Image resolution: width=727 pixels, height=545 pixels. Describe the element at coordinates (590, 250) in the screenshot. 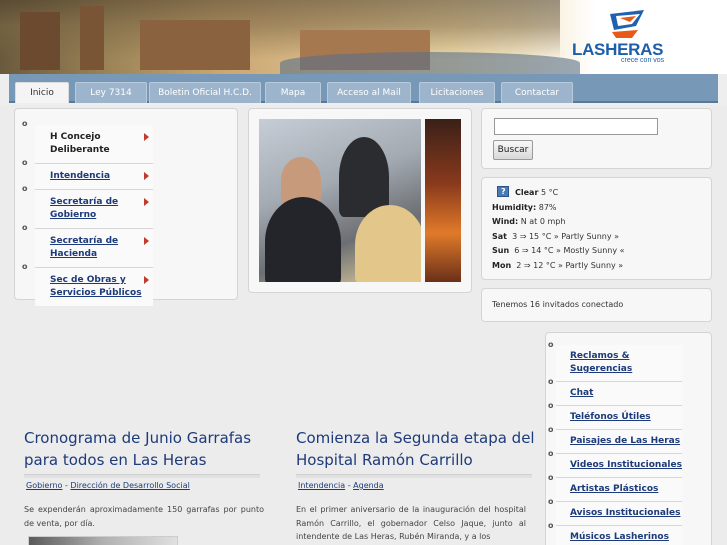

I see `forecast-desc: Mostly Sunny` at that location.